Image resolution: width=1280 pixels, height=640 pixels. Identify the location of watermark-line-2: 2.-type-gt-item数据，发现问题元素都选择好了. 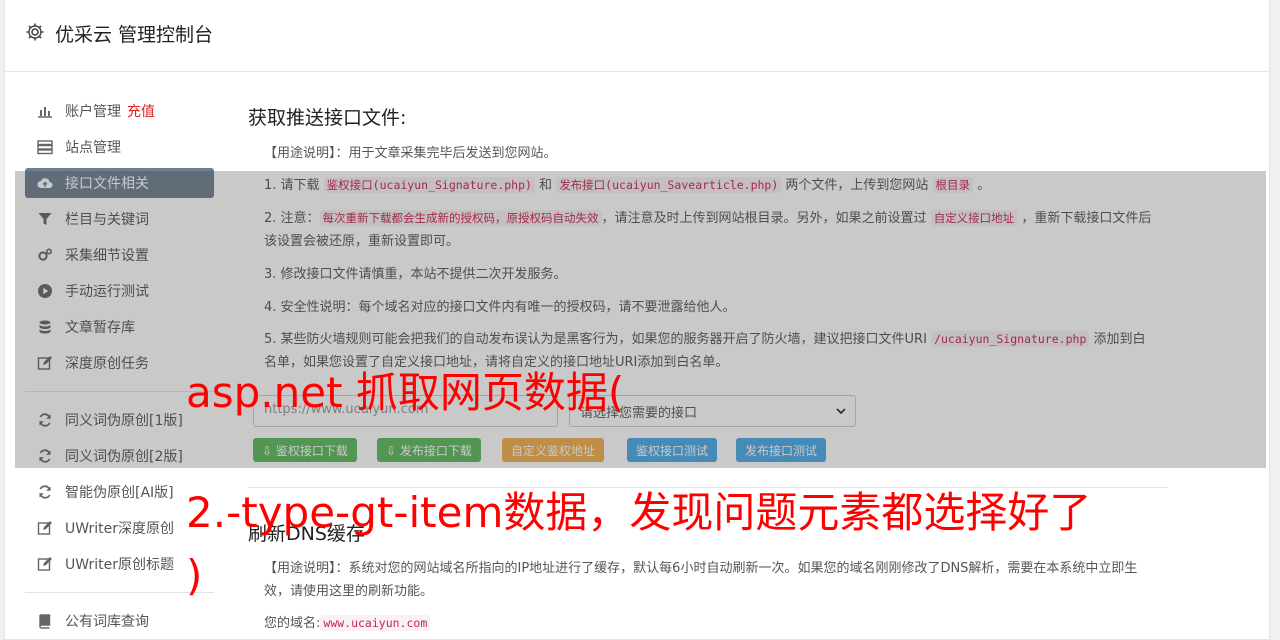
(639, 512).